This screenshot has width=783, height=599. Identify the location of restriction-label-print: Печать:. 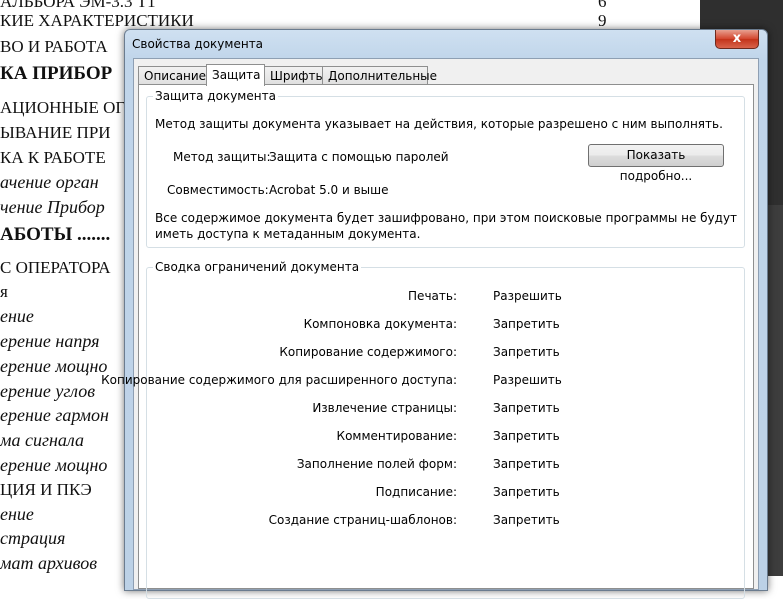
(432, 296).